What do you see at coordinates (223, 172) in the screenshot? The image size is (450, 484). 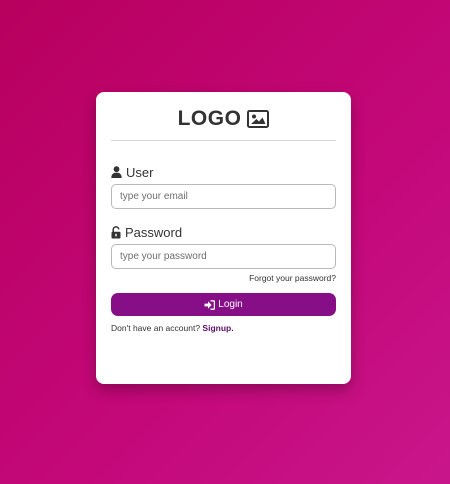 I see `user-label: User` at bounding box center [223, 172].